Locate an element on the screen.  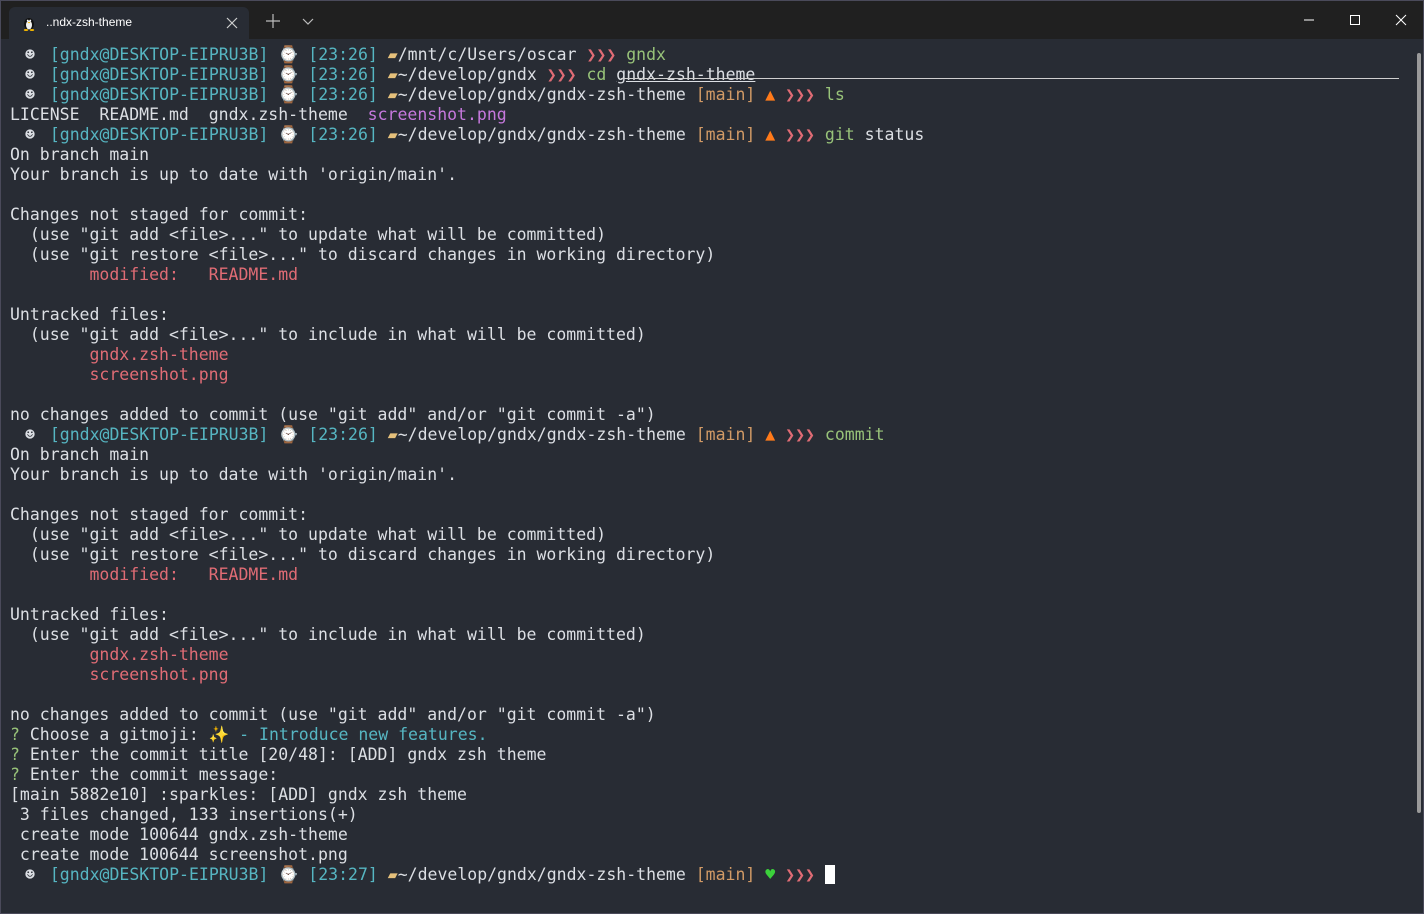
message-question: ? Enter the commit message: is located at coordinates (716, 775).